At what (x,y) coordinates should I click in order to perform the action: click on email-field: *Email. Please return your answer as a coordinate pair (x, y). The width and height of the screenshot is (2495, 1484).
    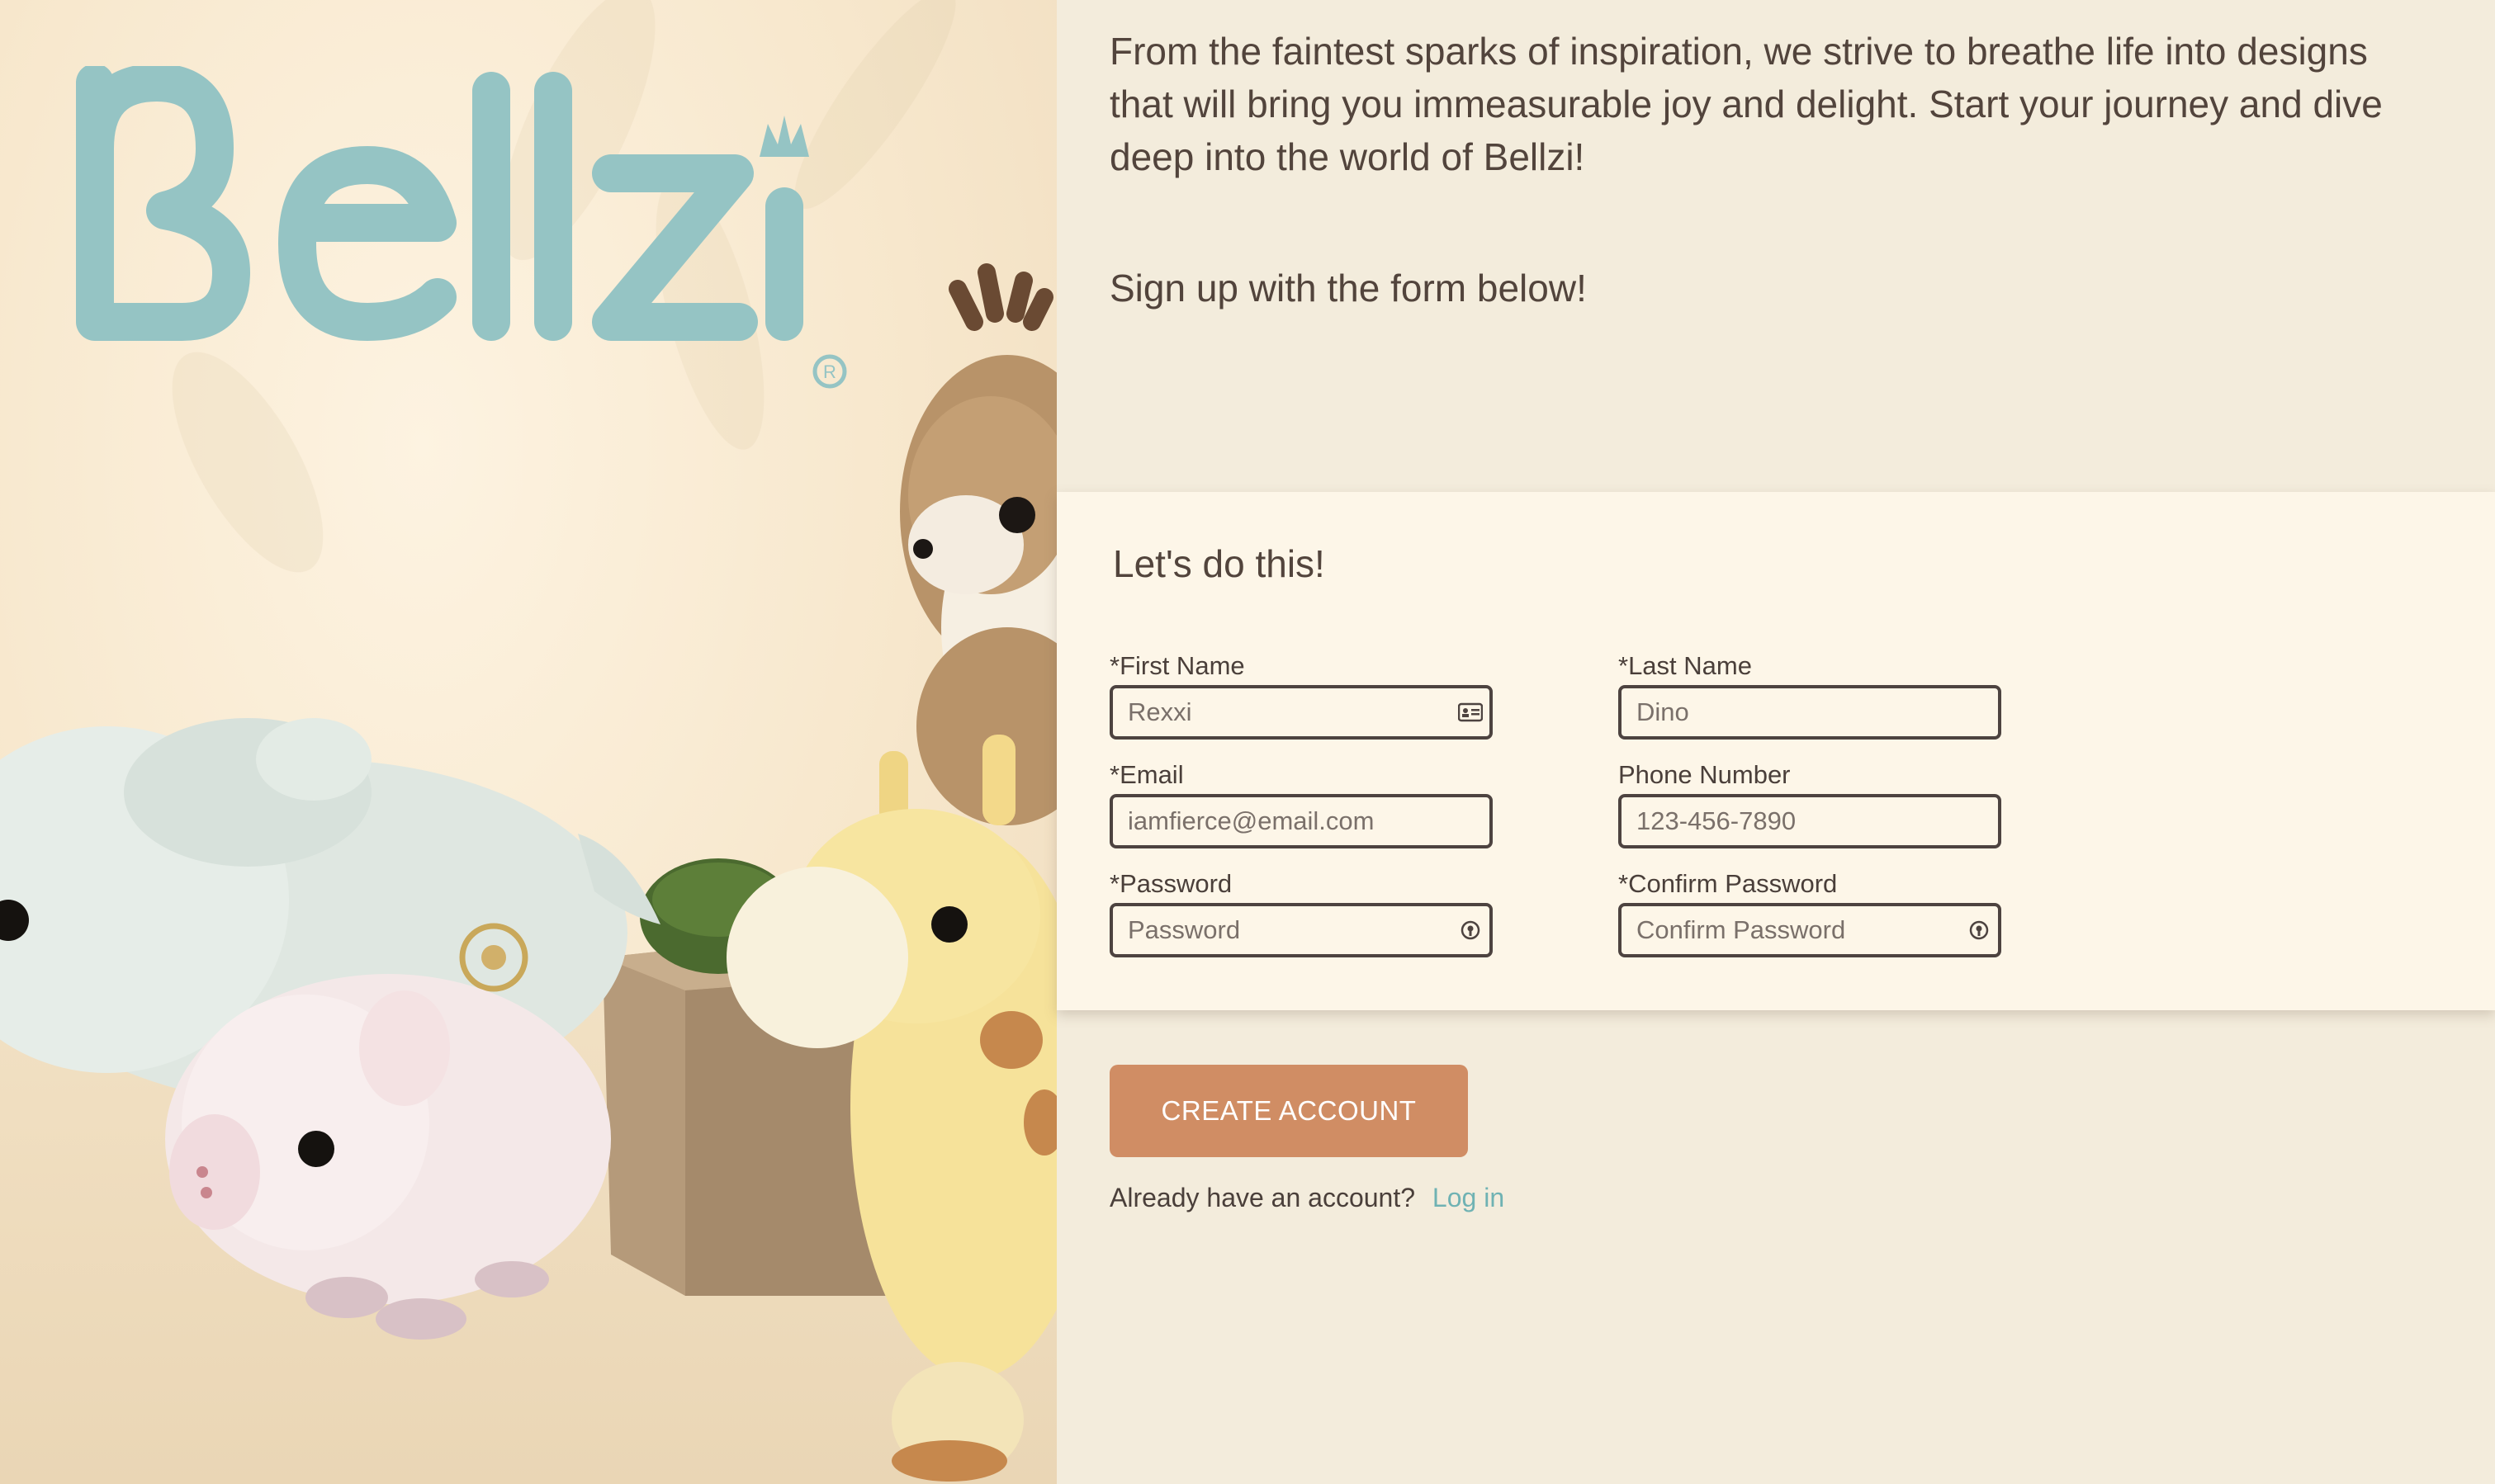
    Looking at the image, I should click on (1303, 803).